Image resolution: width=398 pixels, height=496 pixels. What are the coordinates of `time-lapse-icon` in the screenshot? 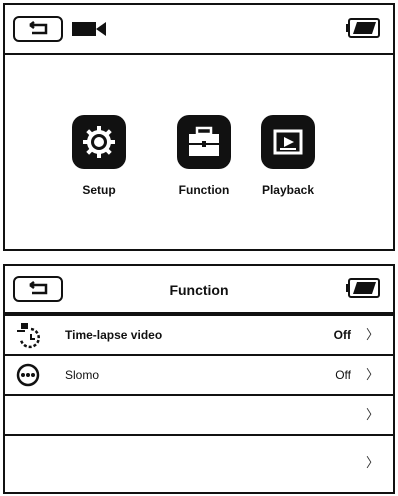 It's located at (28, 336).